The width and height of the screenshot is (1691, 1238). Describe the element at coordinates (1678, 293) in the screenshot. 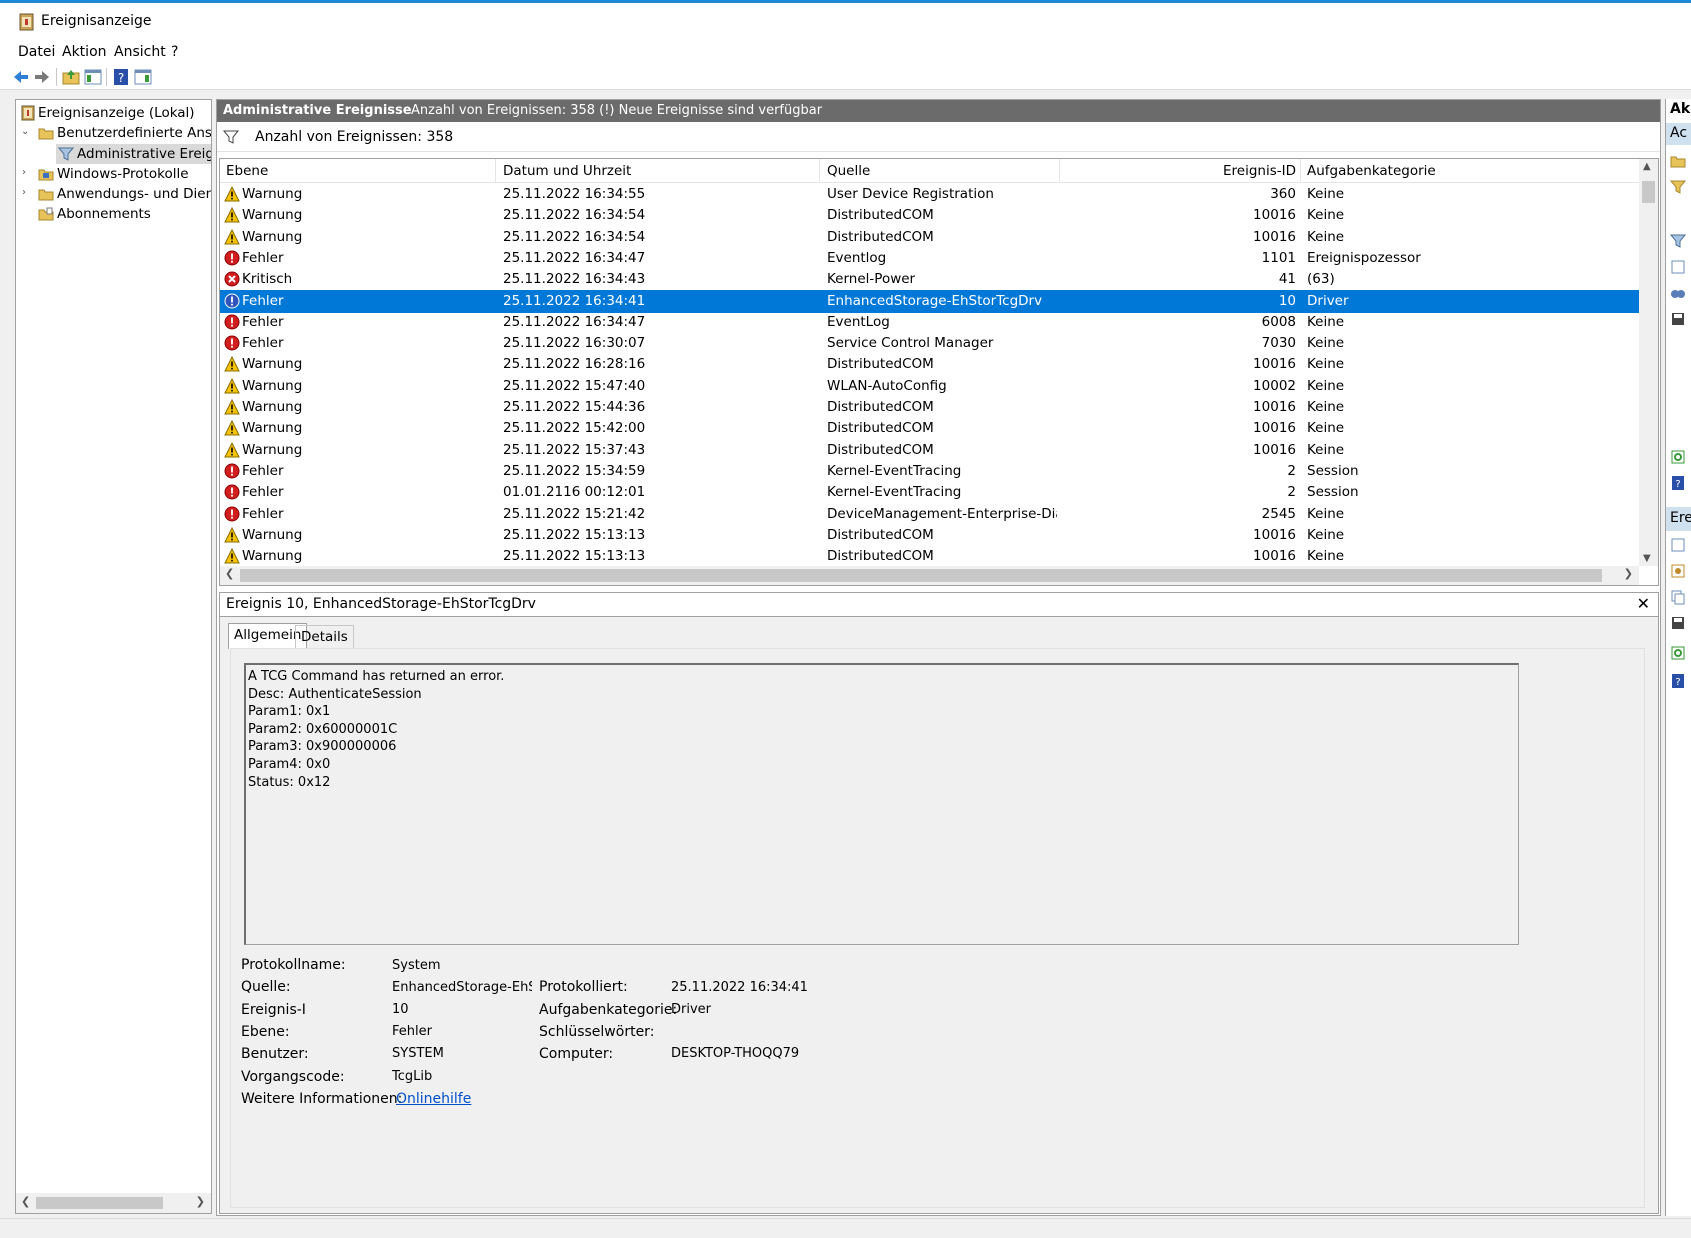

I see `find-icon` at that location.